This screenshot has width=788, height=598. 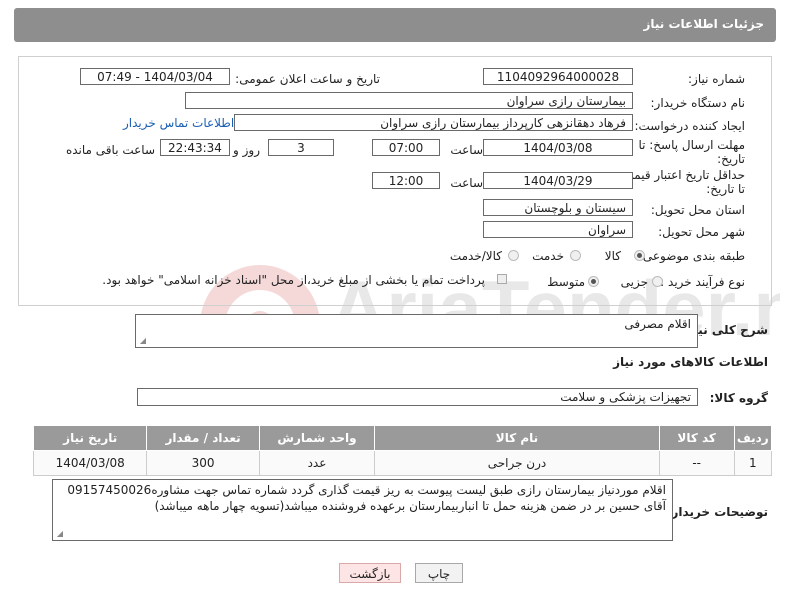 I want to click on goods-group-label: گروه کالا:, so click(x=738, y=398).